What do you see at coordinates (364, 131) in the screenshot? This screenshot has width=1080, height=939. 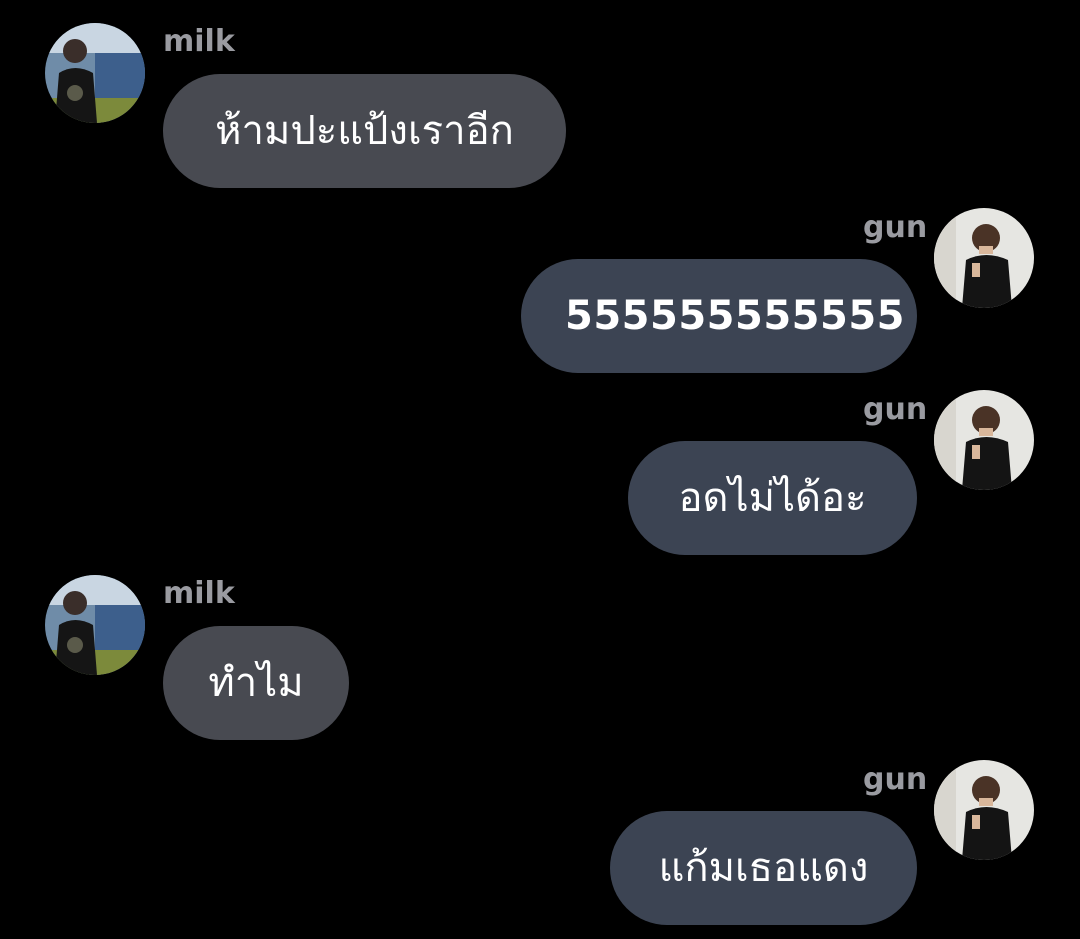 I see `message-bubble: ห้ามปะแป้งเราอีก` at bounding box center [364, 131].